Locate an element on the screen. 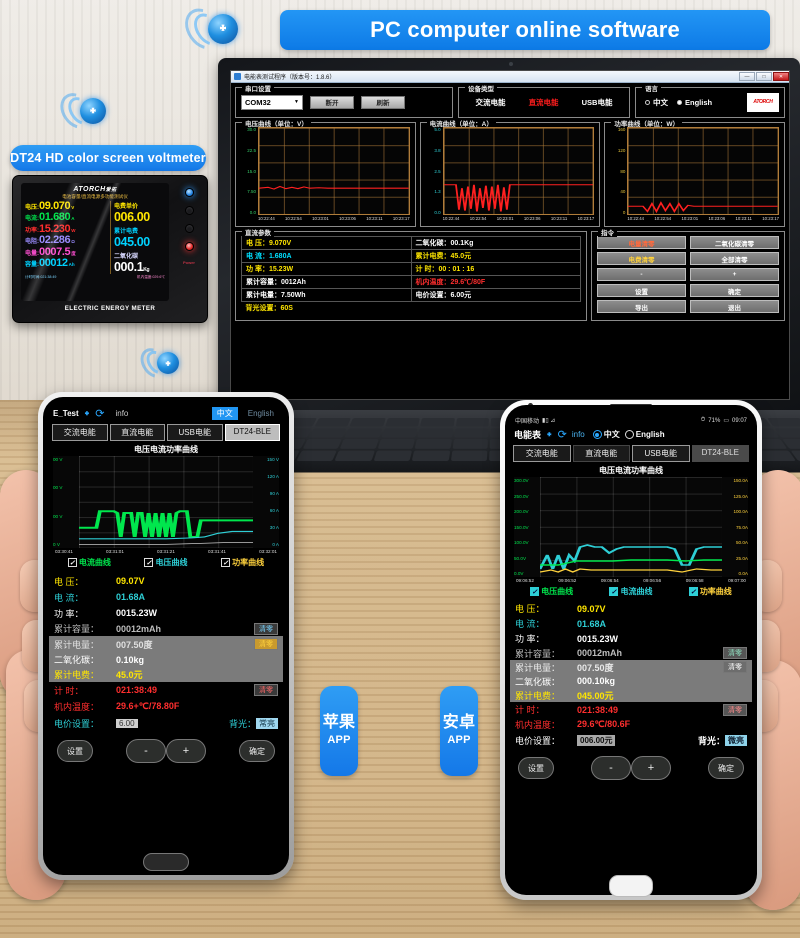 This screenshot has width=800, height=938. y-tick: 80 is located at coordinates (623, 171).